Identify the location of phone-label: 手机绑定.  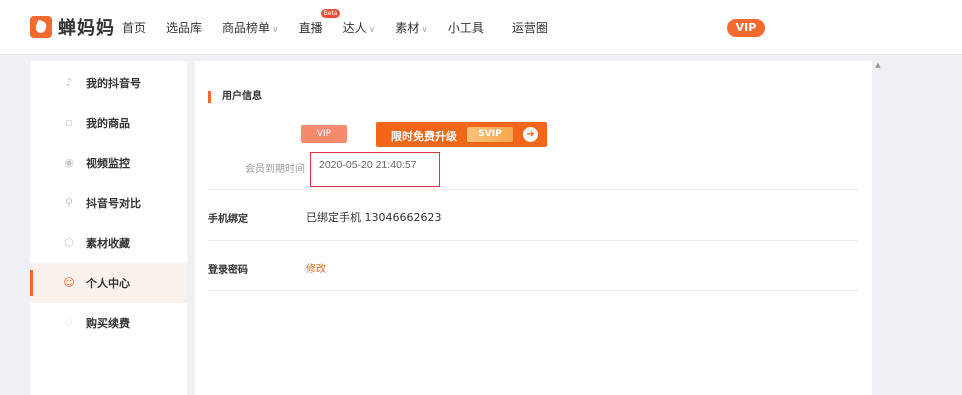
(228, 219).